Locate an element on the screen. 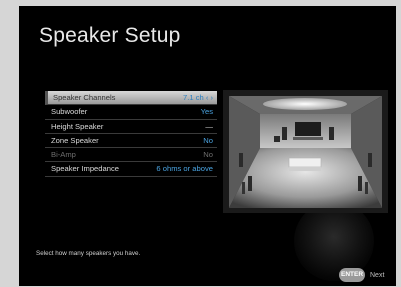  menu-item-value: Yes is located at coordinates (206, 112).